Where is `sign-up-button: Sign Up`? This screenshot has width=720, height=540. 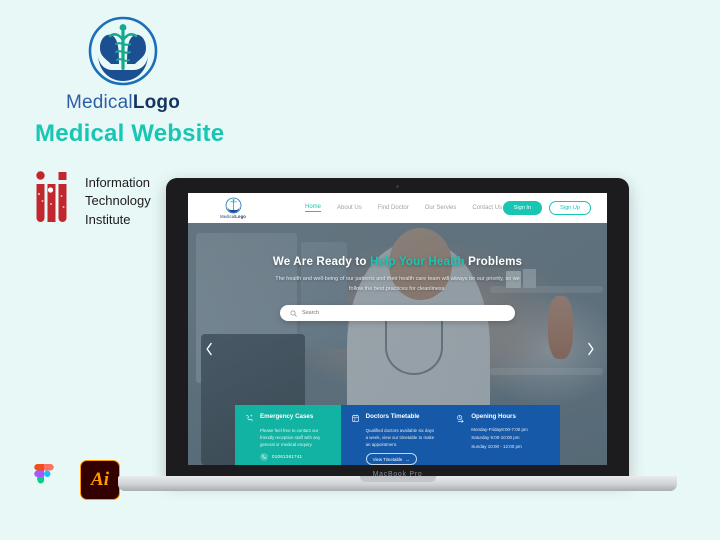 sign-up-button: Sign Up is located at coordinates (570, 208).